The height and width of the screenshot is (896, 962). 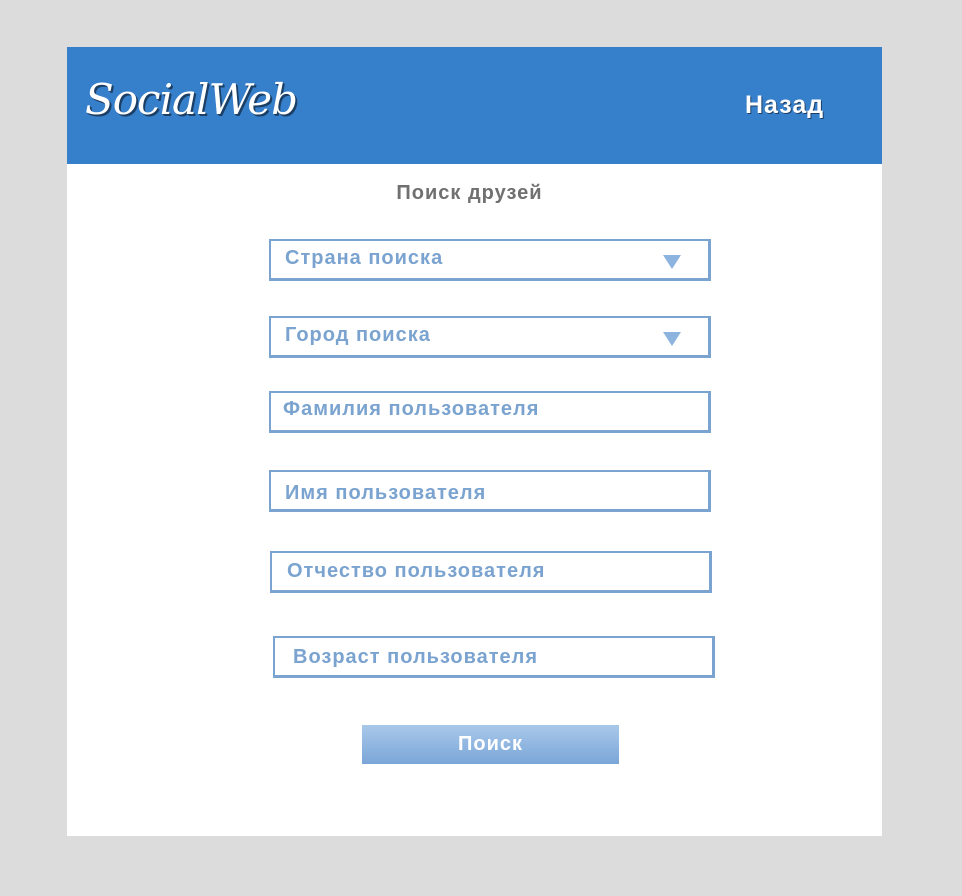 I want to click on header-bar: SocialWeb Назад, so click(x=474, y=105).